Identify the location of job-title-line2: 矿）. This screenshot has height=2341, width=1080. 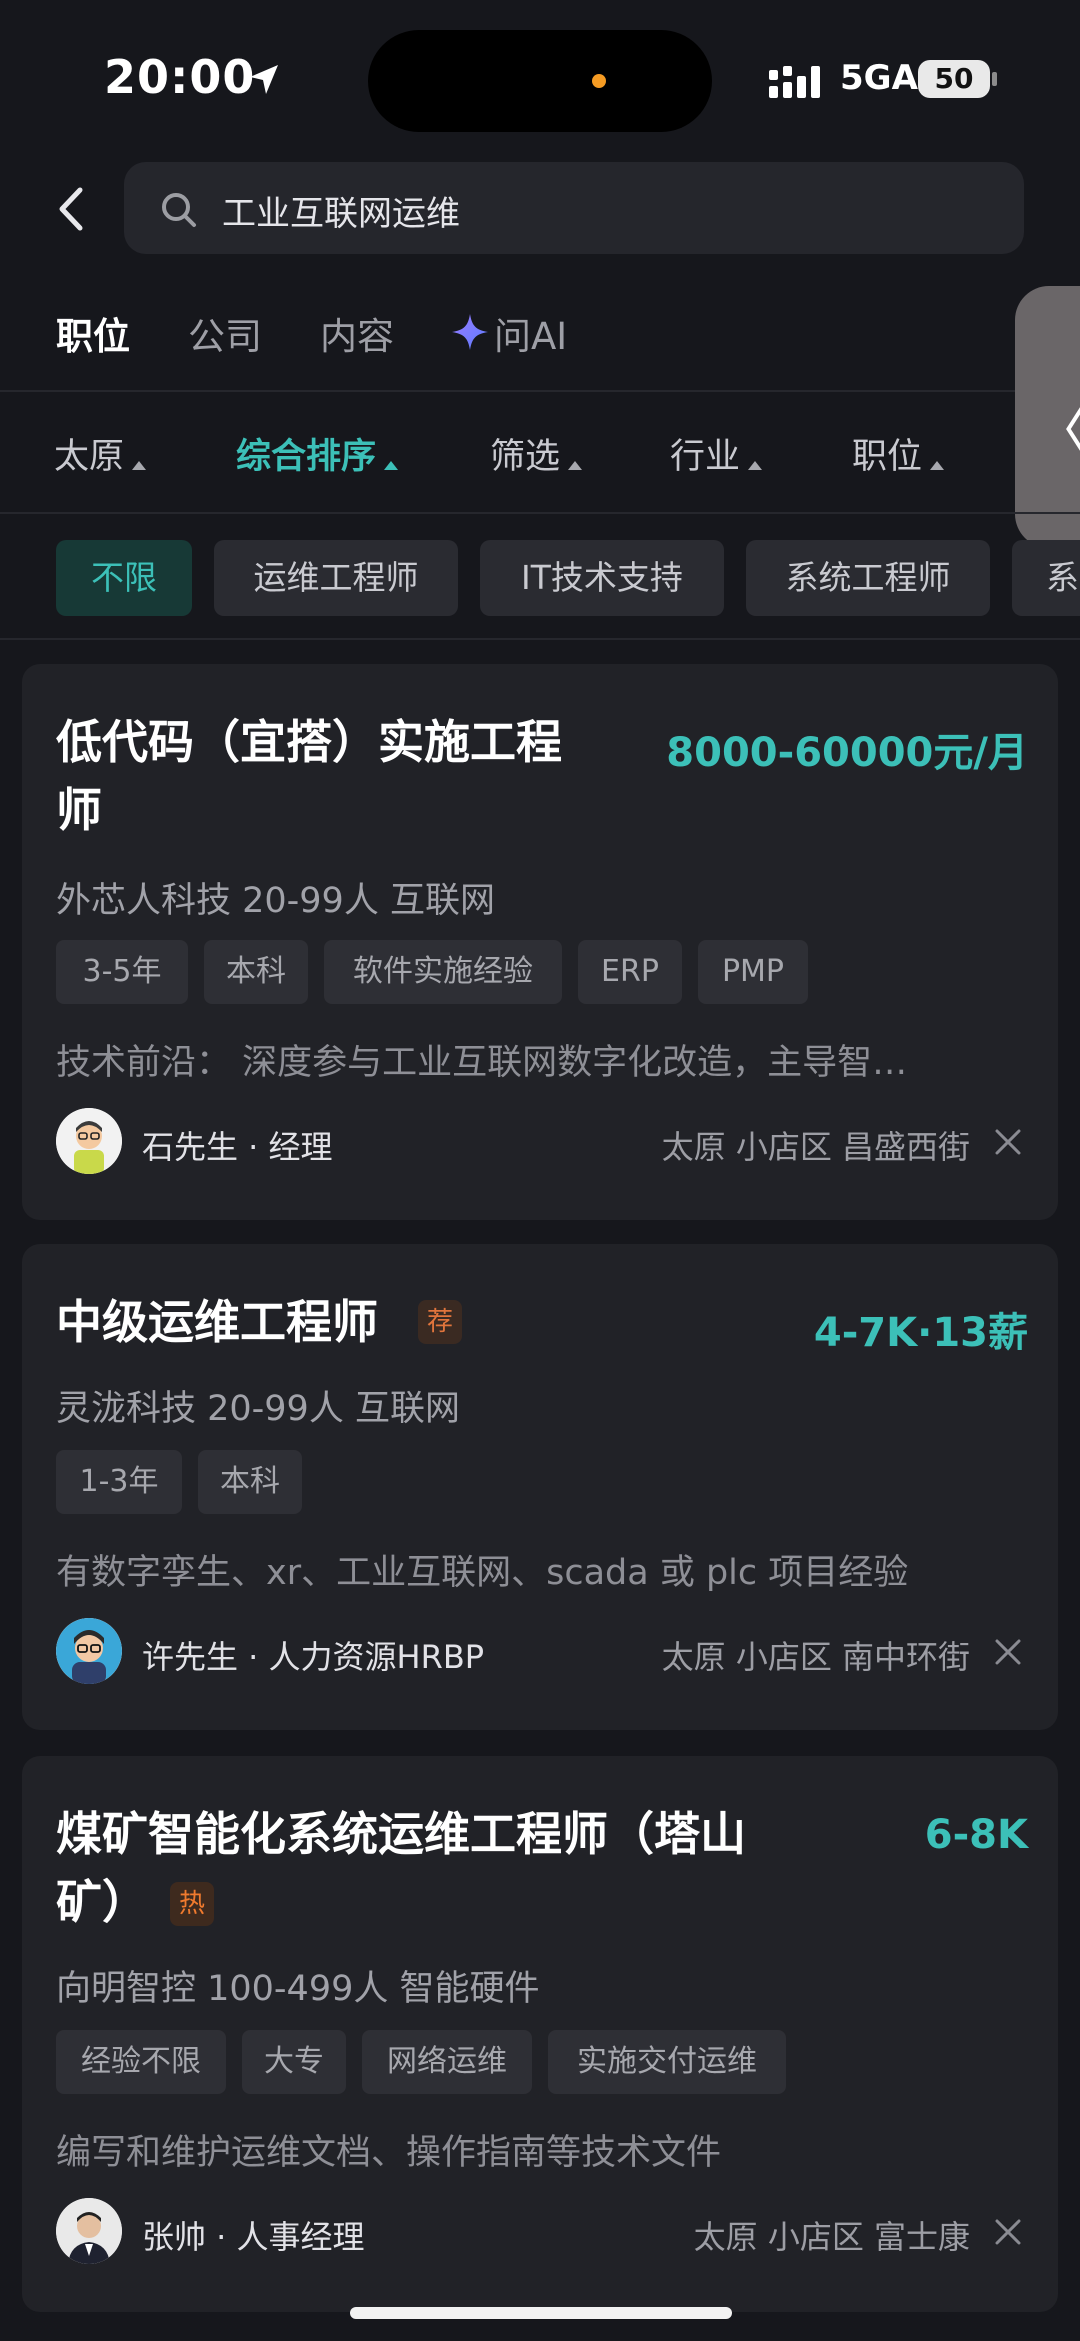
(102, 1902).